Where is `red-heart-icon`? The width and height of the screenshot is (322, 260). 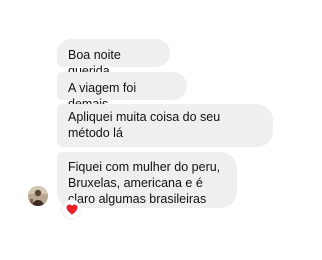 red-heart-icon is located at coordinates (71, 209).